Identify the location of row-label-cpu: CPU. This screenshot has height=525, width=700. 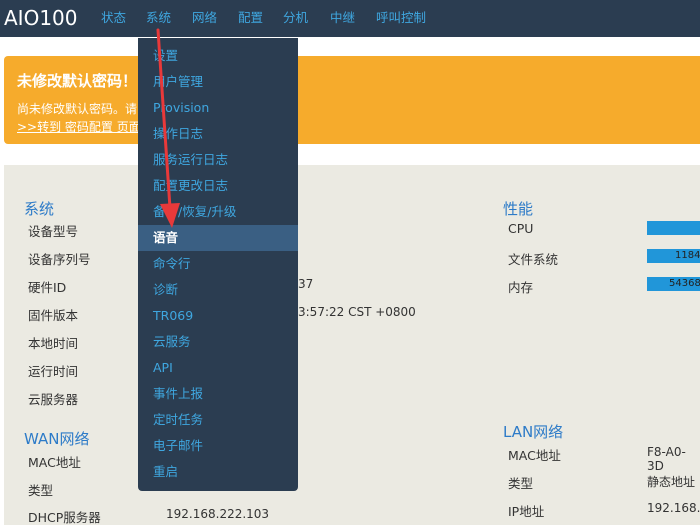
(521, 228).